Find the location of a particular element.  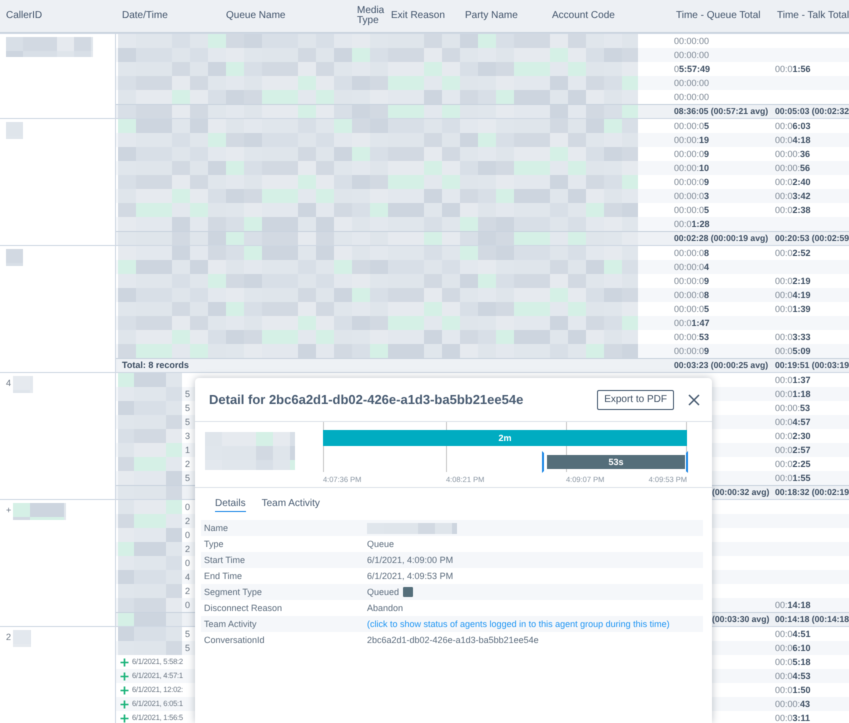

talk-total-cell-text: 00:14:18 is located at coordinates (793, 605).